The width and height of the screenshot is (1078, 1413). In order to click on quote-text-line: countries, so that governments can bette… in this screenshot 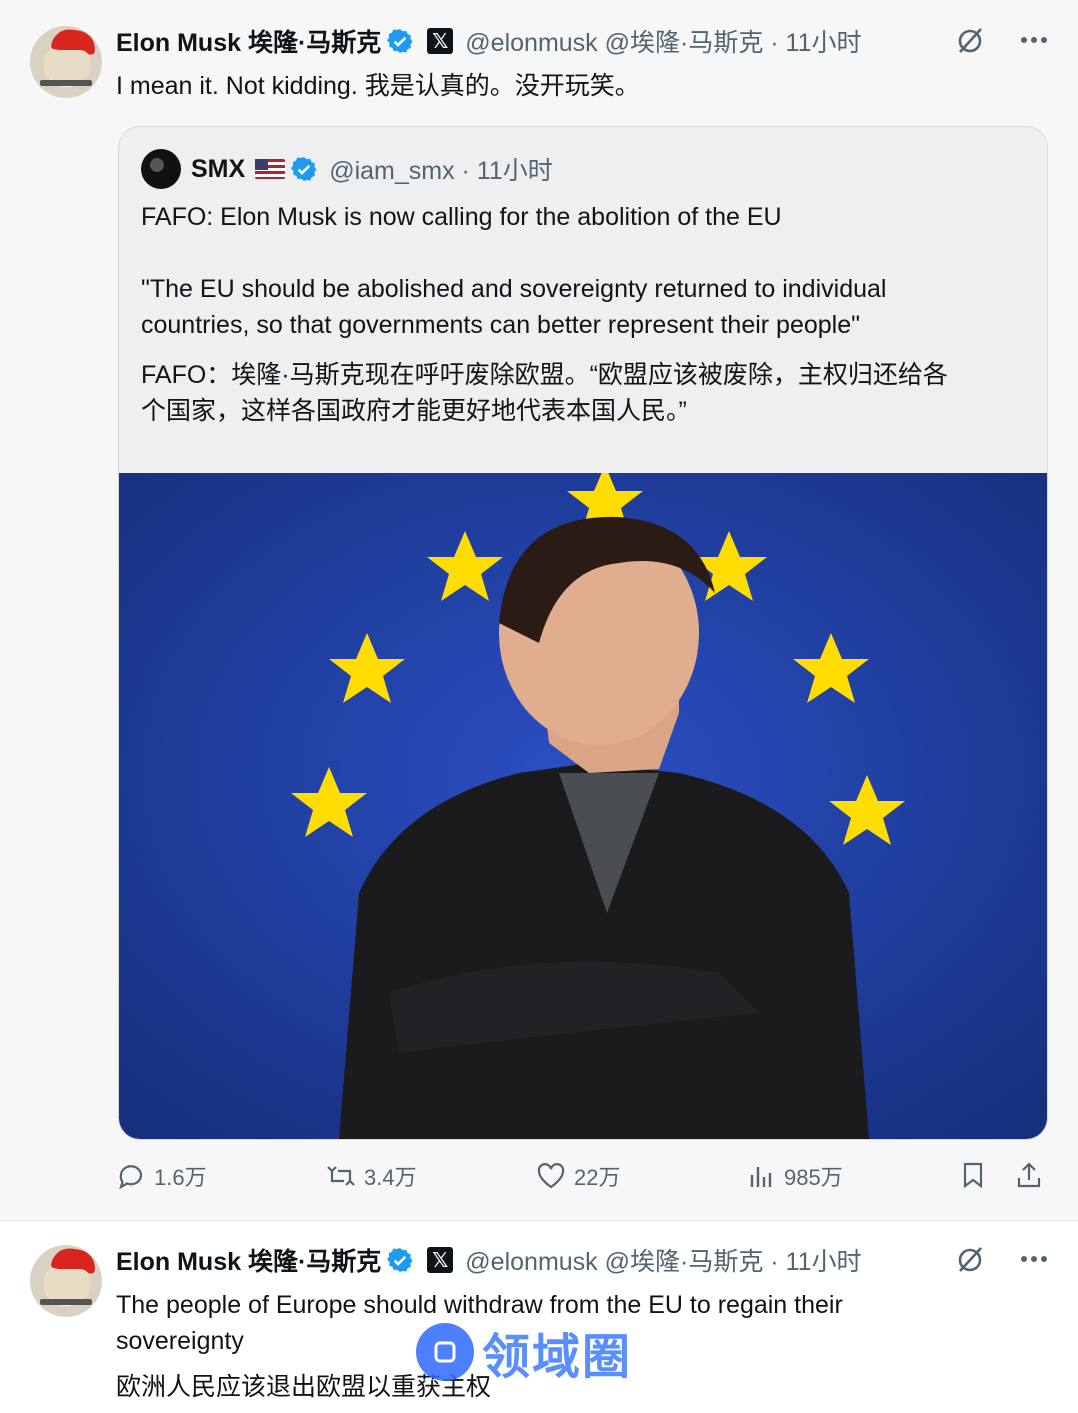, I will do `click(501, 325)`.